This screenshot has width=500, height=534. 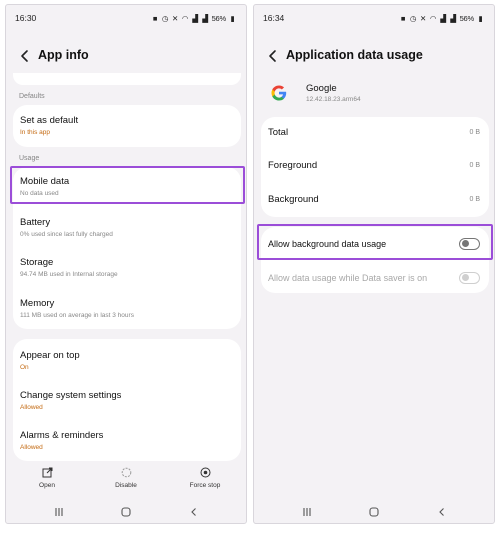 I want to click on page-title: Application data usage, so click(x=354, y=55).